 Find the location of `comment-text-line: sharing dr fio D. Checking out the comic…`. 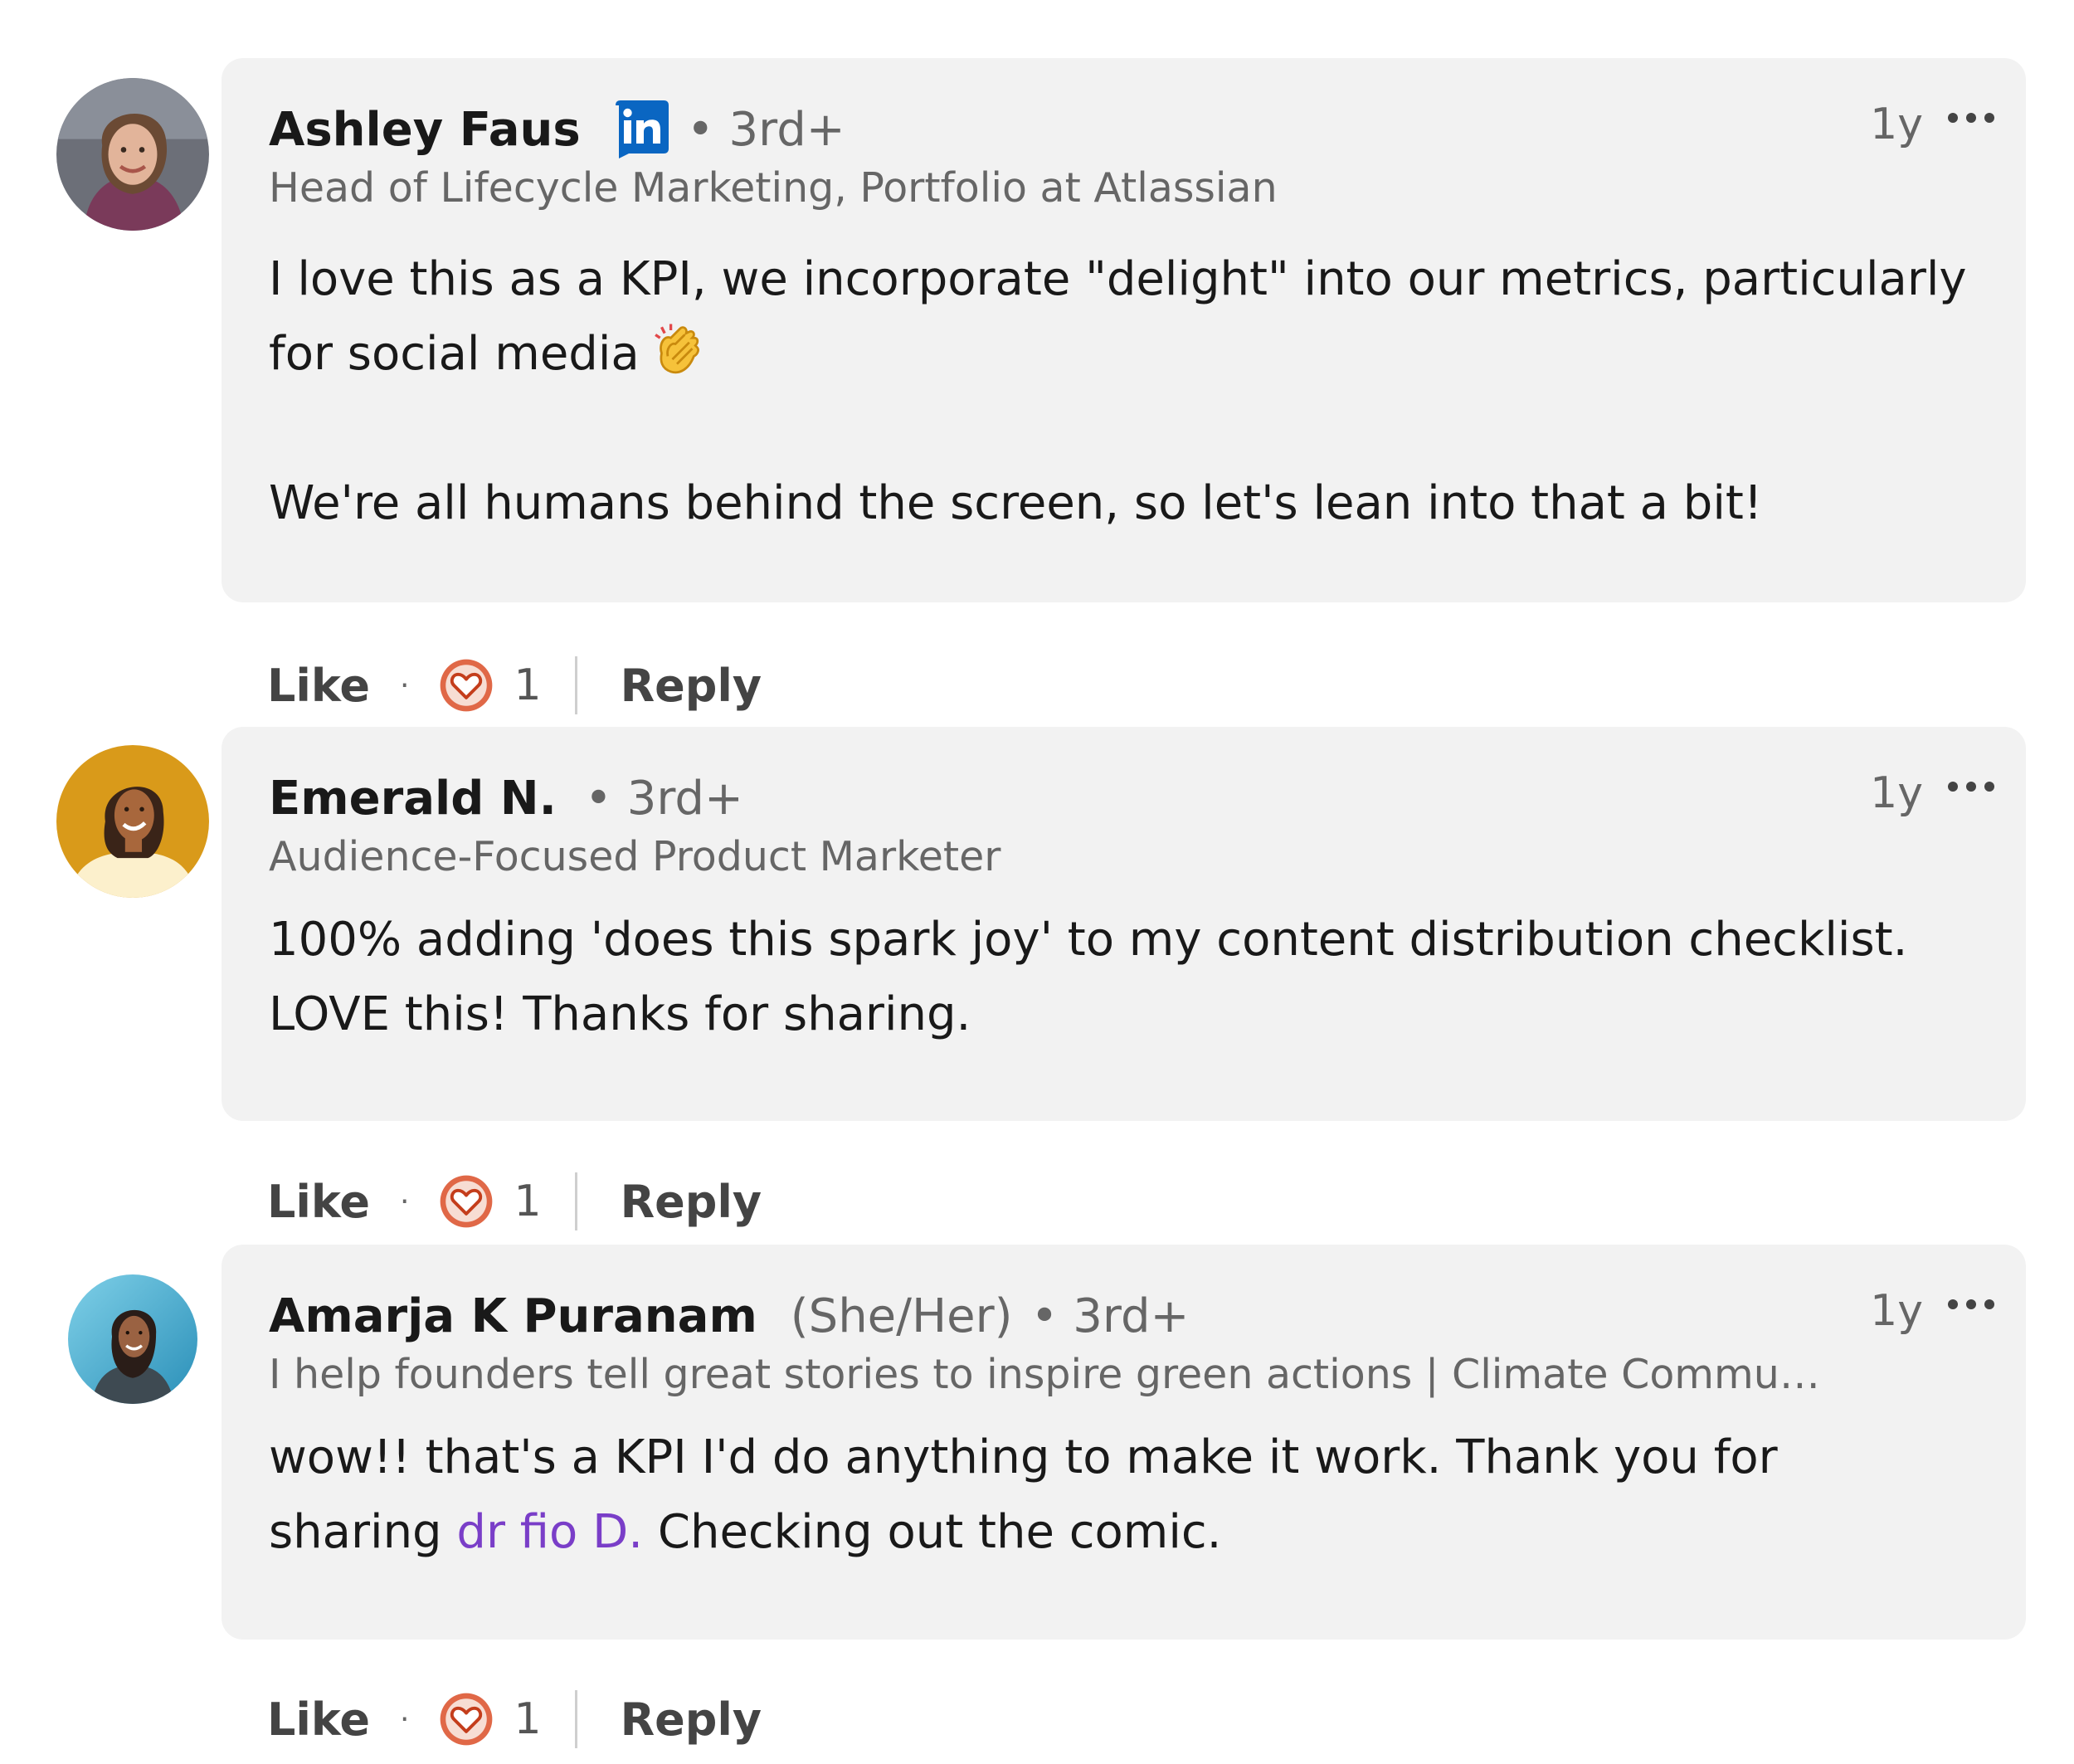

comment-text-line: sharing dr fio D. Checking out the comic… is located at coordinates (1123, 1532).